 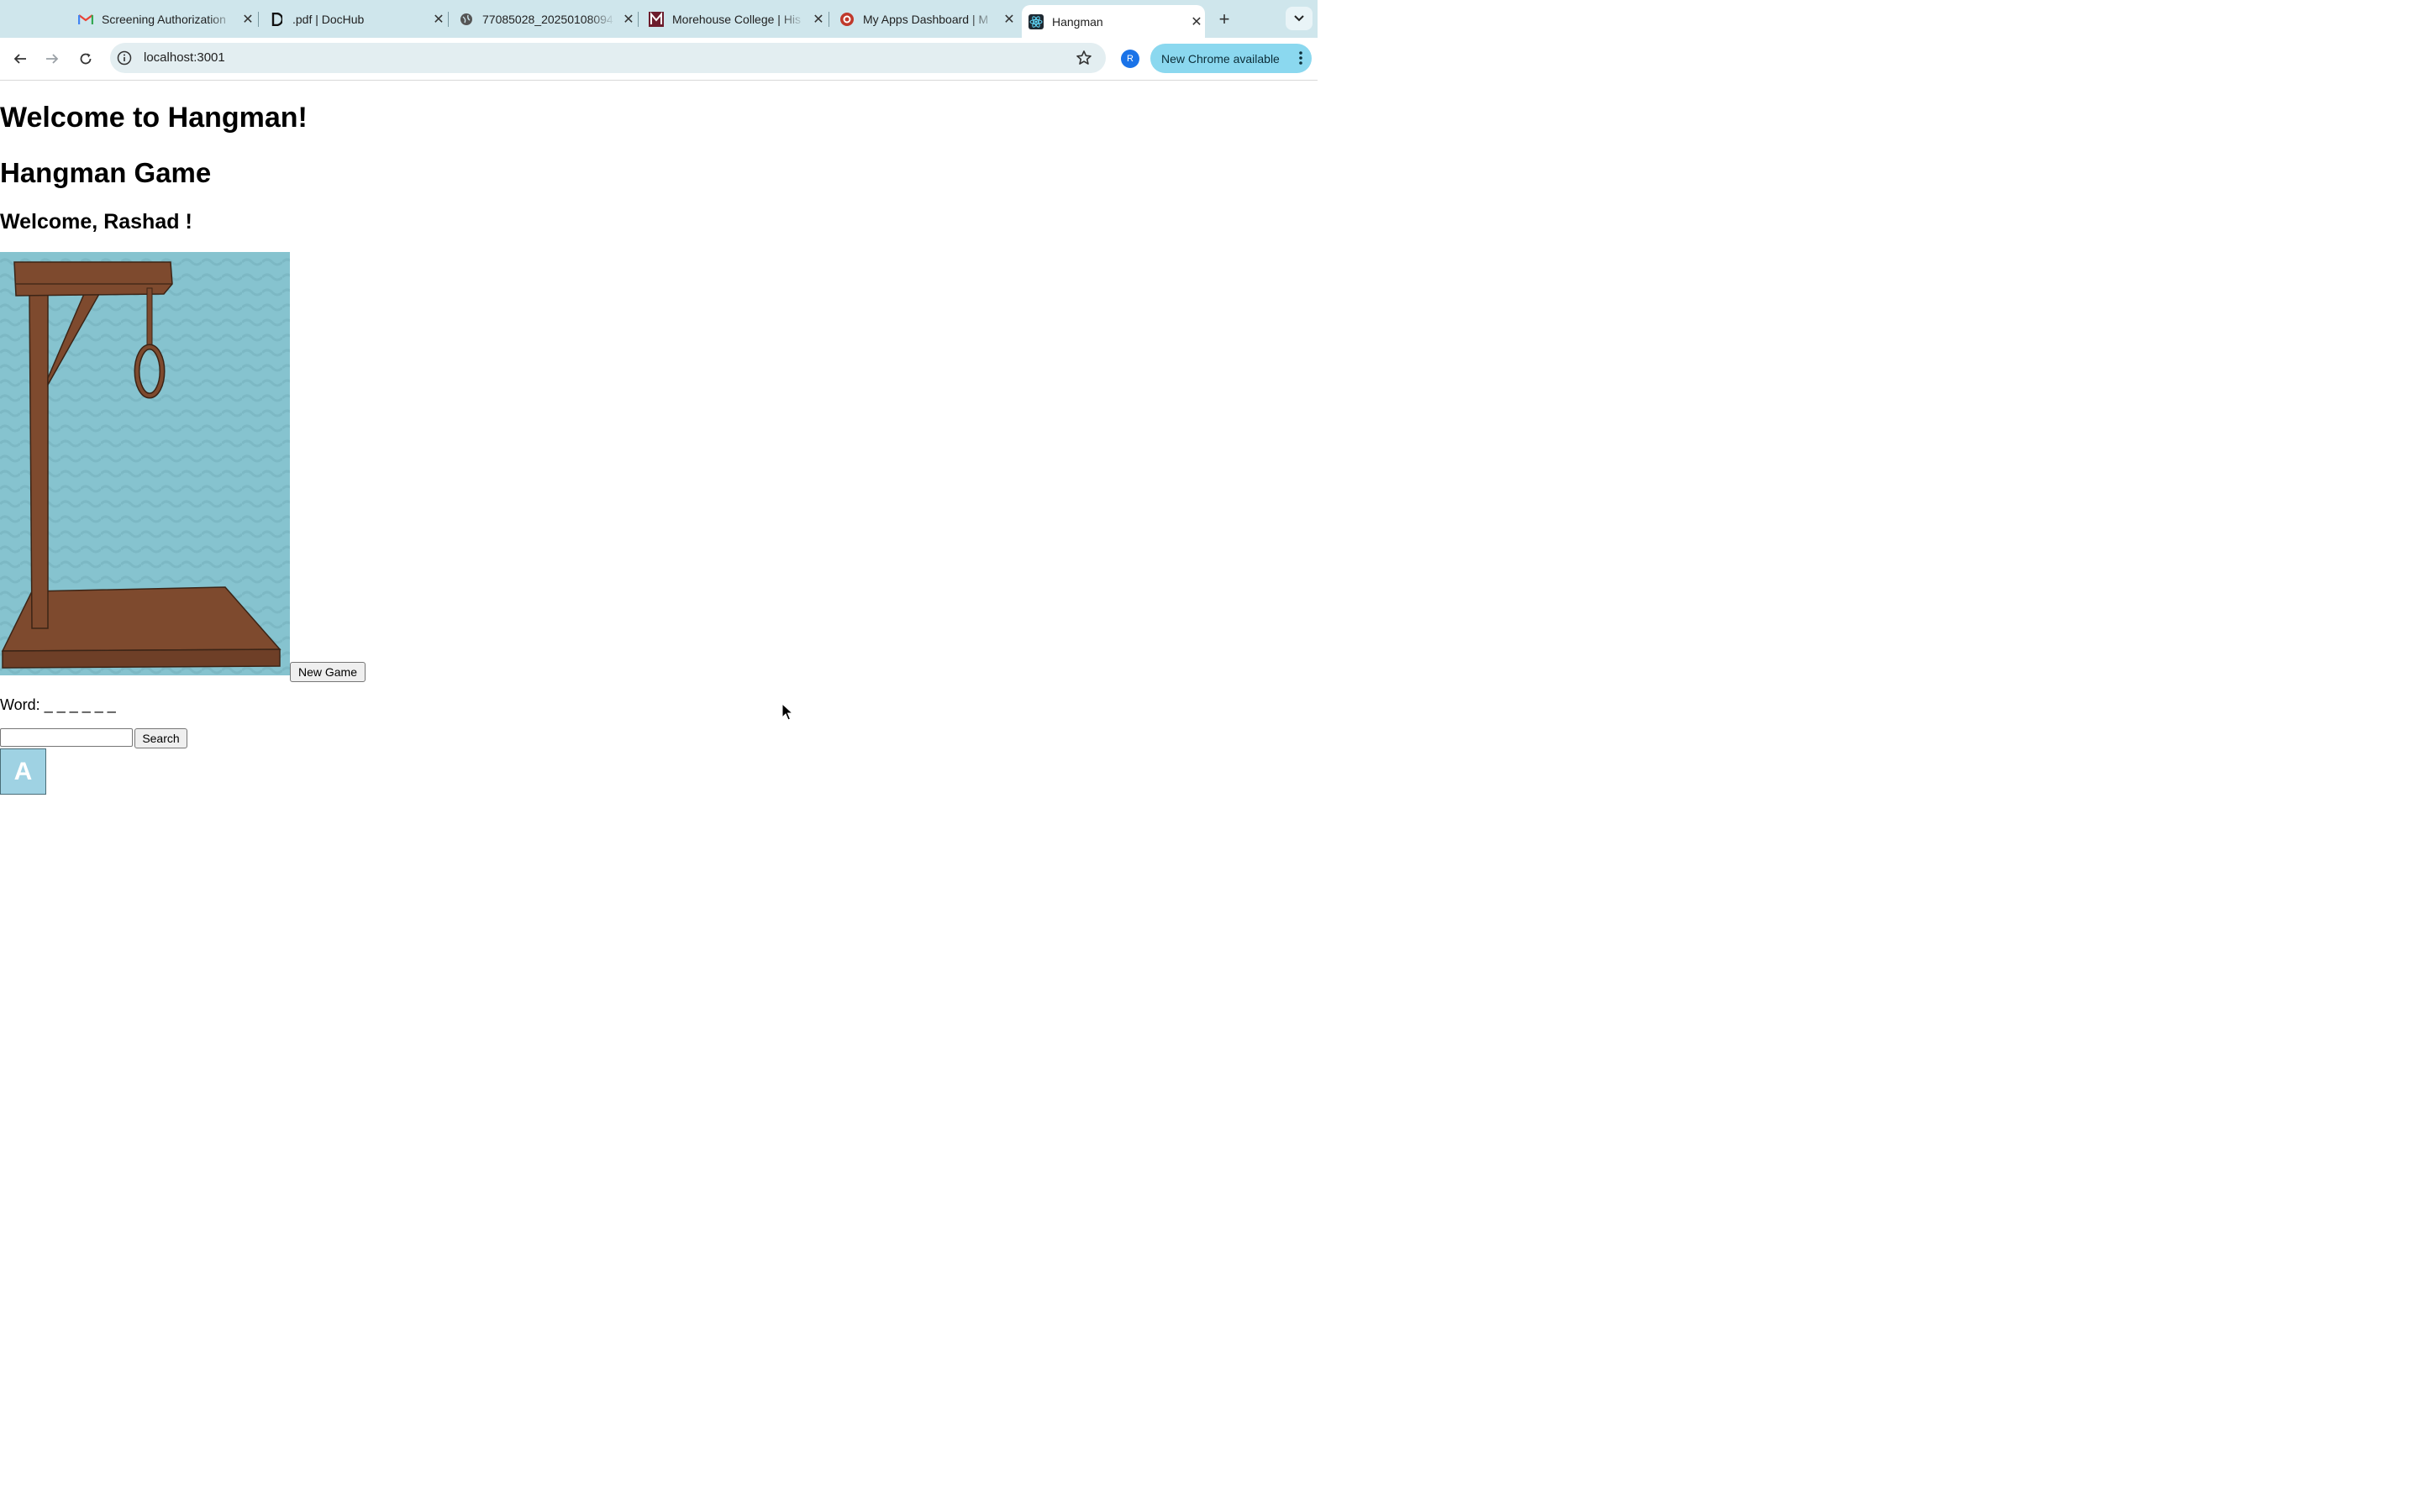 I want to click on tab-title: Screening Authorization, so click(x=164, y=19).